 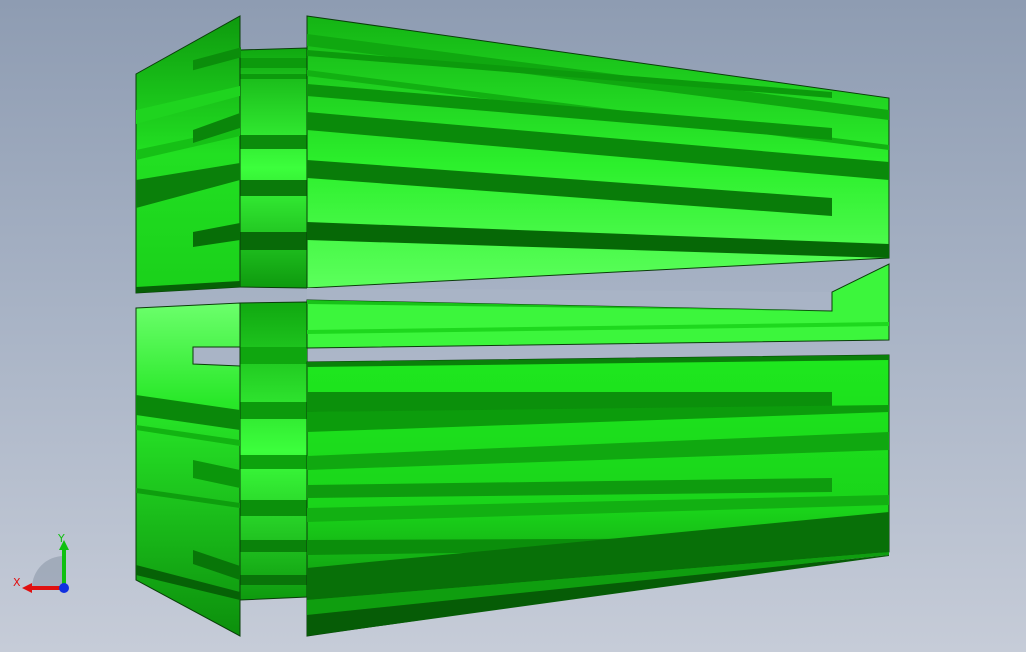 I want to click on orientation-triad: X Y, so click(x=41, y=562).